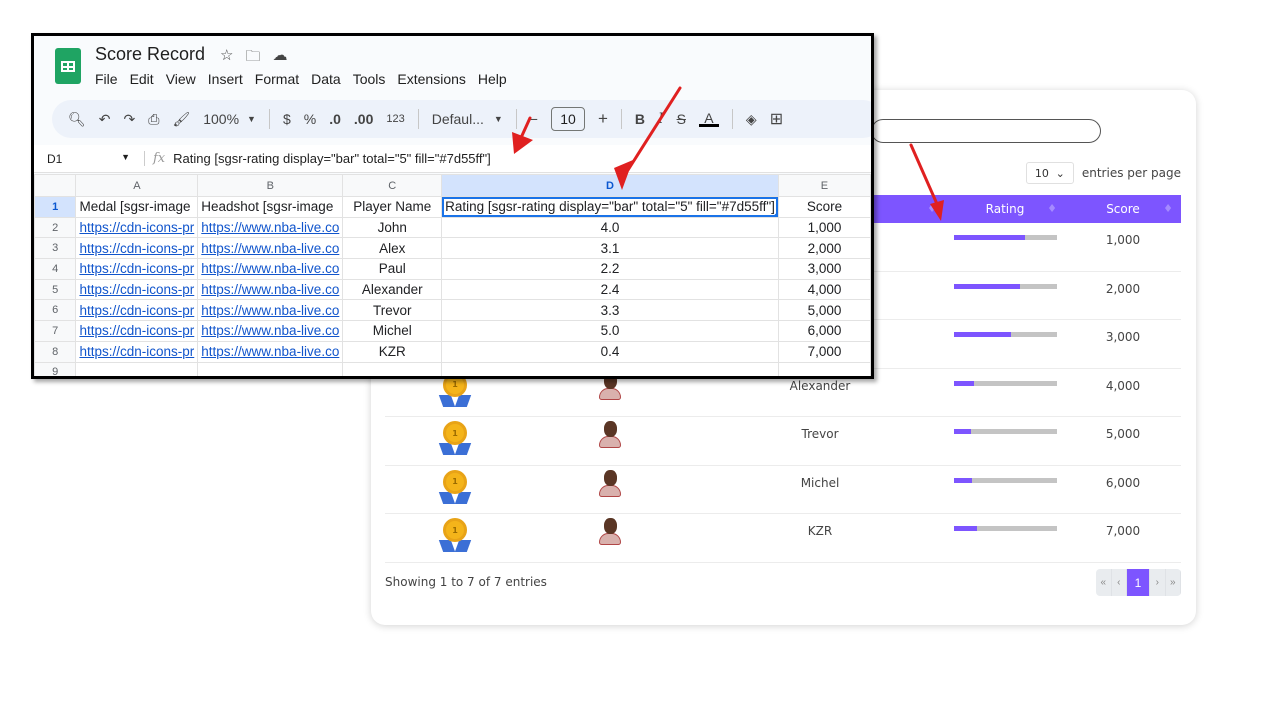 This screenshot has height=720, width=1280. I want to click on fill-handle, so click(775, 214).